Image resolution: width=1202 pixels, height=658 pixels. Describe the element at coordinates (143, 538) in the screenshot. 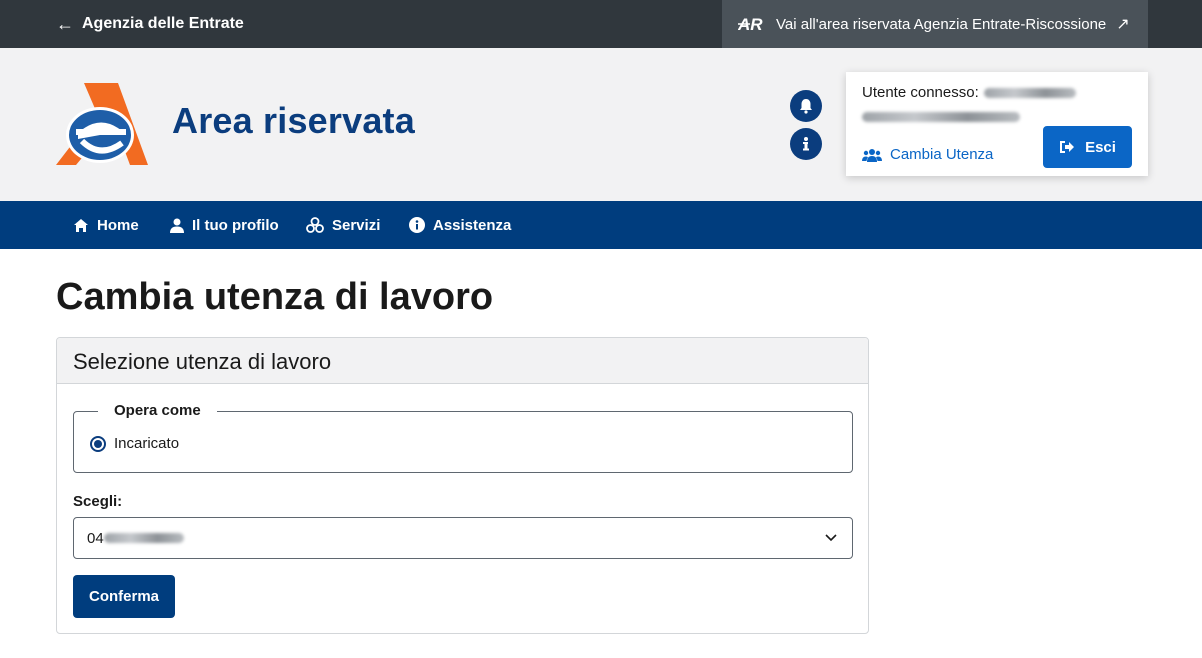

I see `redacted-select-value` at that location.